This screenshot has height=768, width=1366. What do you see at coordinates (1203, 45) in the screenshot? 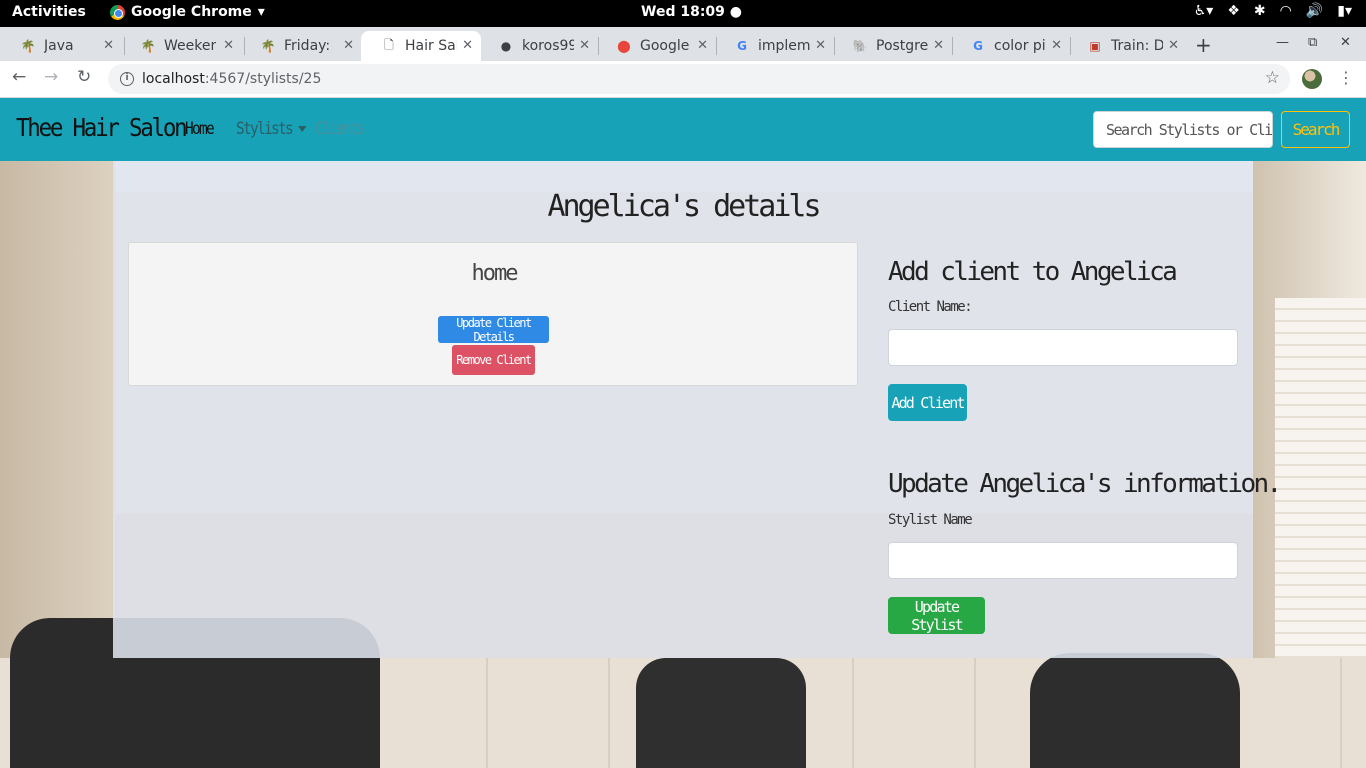
I see `new-tab-button: +` at bounding box center [1203, 45].